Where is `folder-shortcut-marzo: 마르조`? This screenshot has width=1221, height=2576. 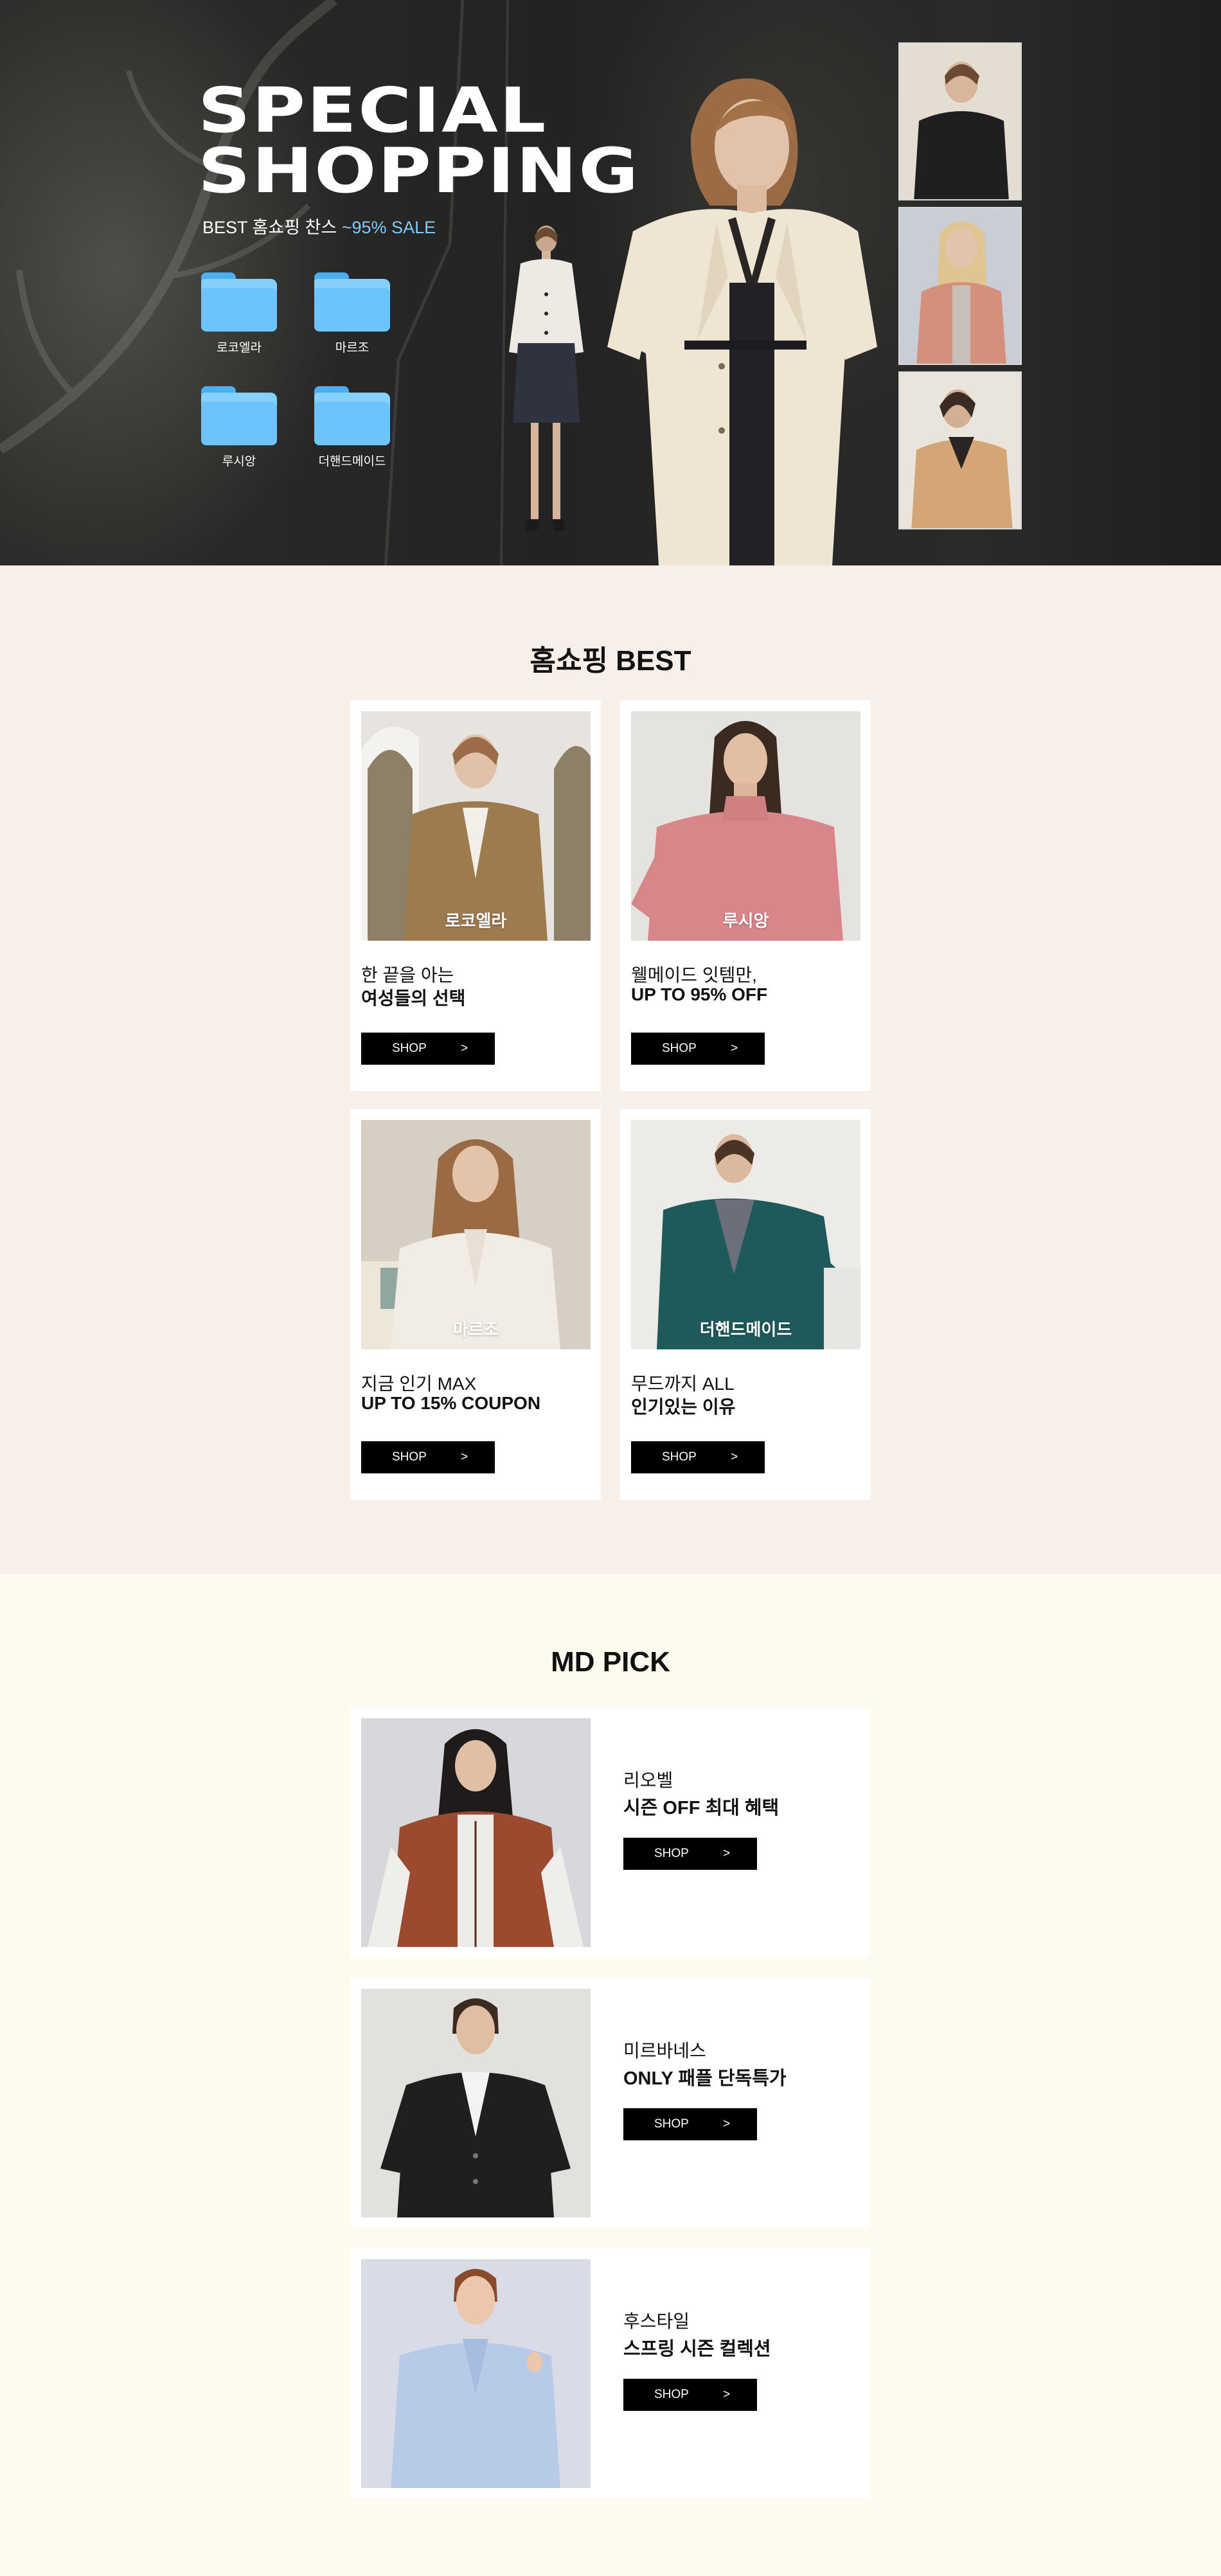 folder-shortcut-marzo: 마르조 is located at coordinates (353, 314).